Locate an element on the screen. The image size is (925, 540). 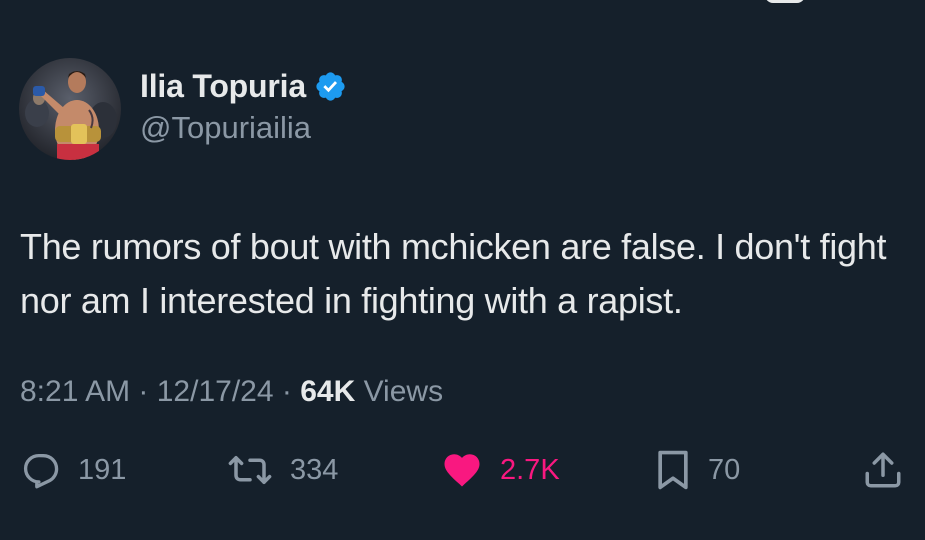
bookmark-icon is located at coordinates (673, 470).